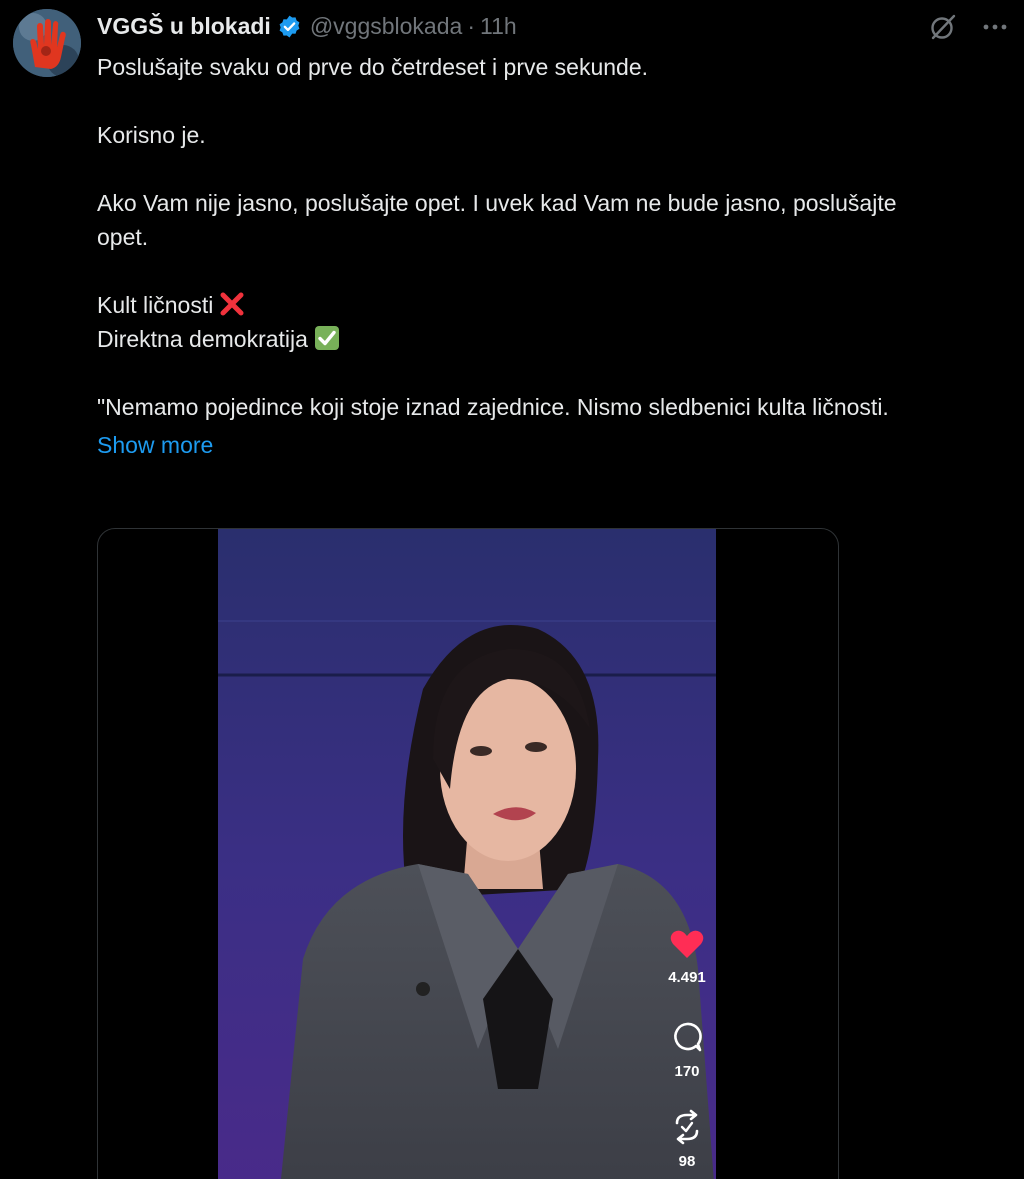 The image size is (1024, 1179). I want to click on tweet-line-with-emoji: Kult ličnosti, so click(537, 305).